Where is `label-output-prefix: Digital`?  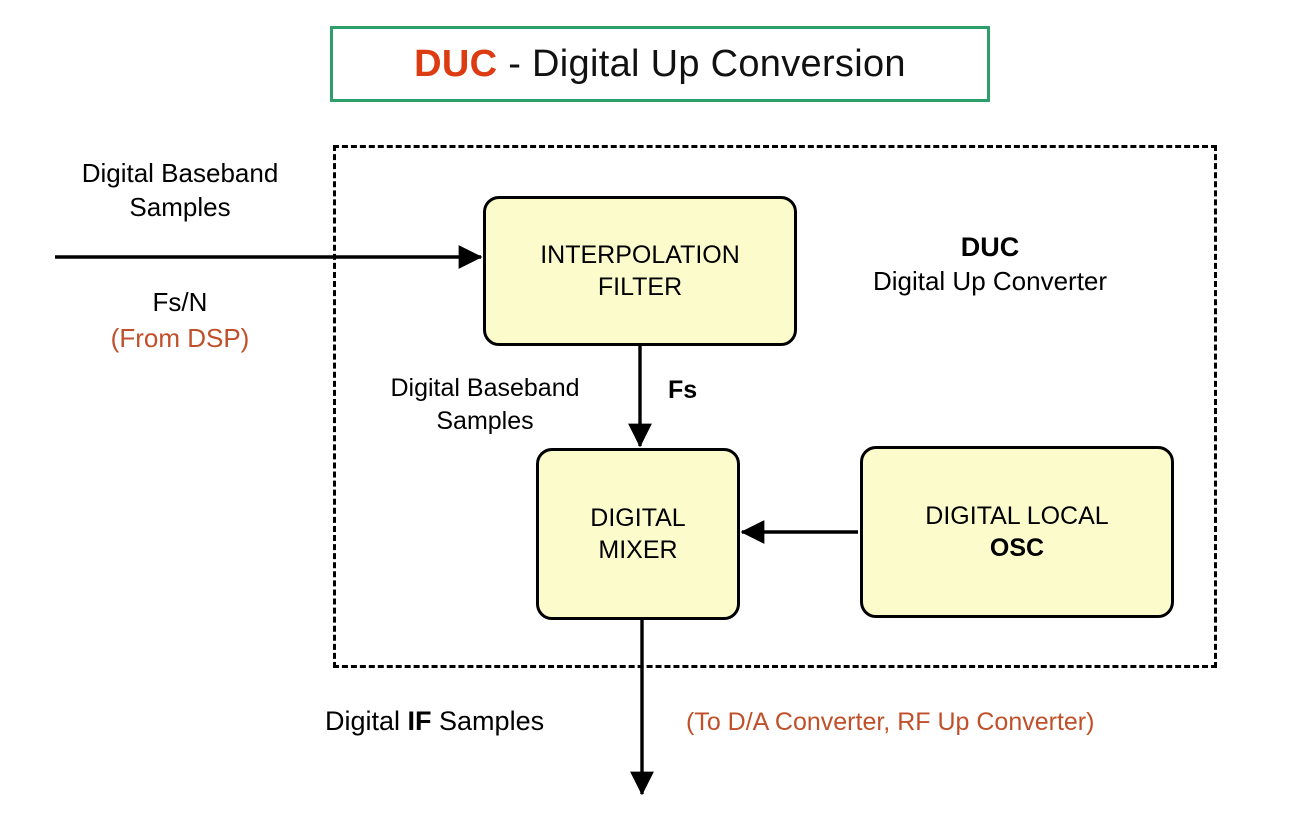
label-output-prefix: Digital is located at coordinates (366, 721).